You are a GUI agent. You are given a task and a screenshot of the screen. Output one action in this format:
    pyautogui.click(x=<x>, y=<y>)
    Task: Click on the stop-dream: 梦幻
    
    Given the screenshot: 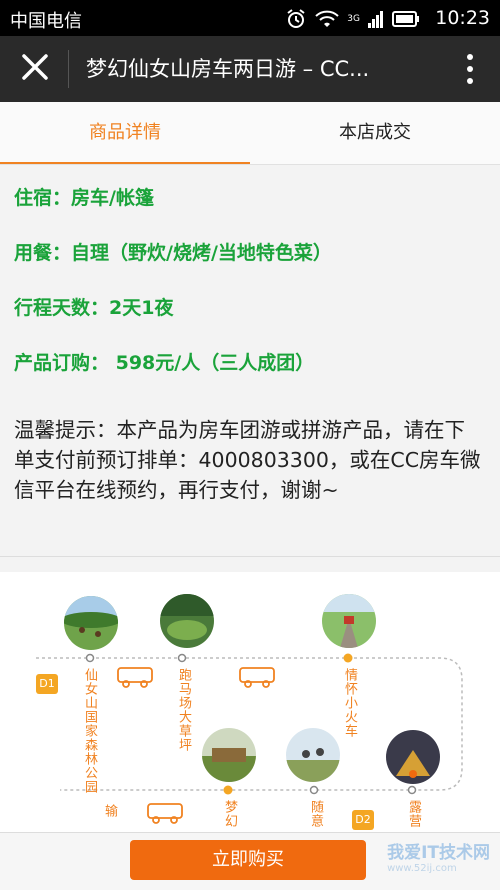 What is the action you would take?
    pyautogui.click(x=229, y=814)
    